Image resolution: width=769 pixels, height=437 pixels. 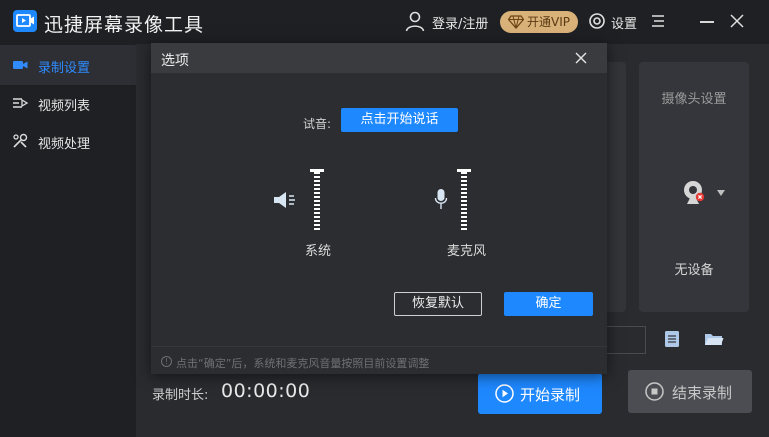 What do you see at coordinates (441, 199) in the screenshot?
I see `microphone-icon` at bounding box center [441, 199].